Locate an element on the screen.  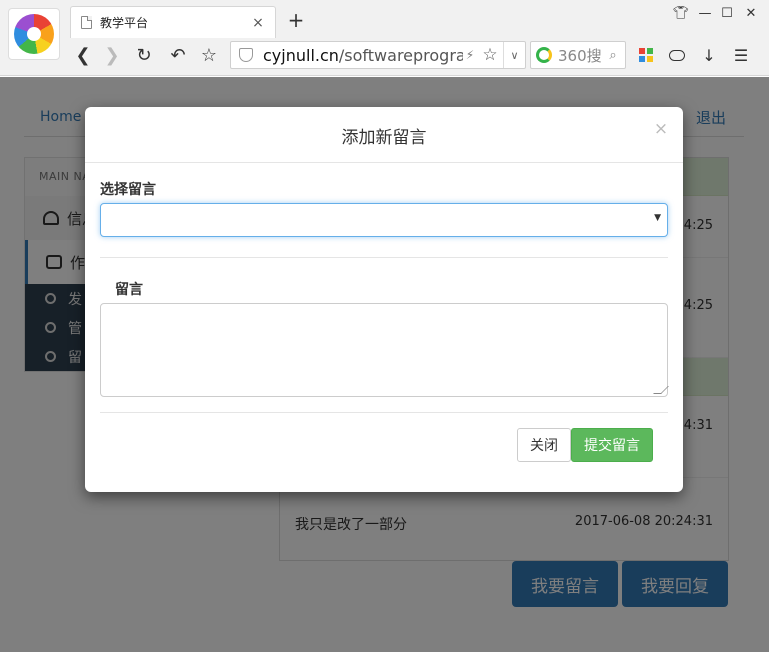
page-icon is located at coordinates (86, 22).